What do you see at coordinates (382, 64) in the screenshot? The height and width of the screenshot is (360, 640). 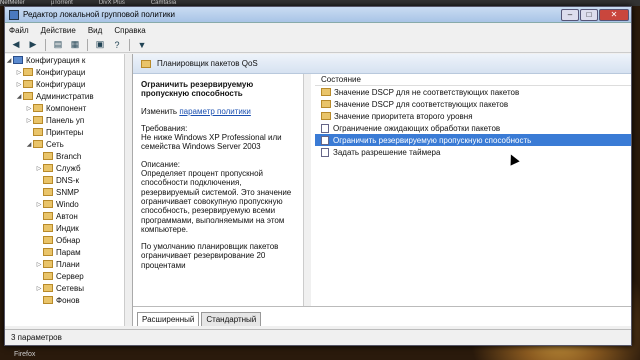 I see `pane-header: Планировщик пакетов QoS` at bounding box center [382, 64].